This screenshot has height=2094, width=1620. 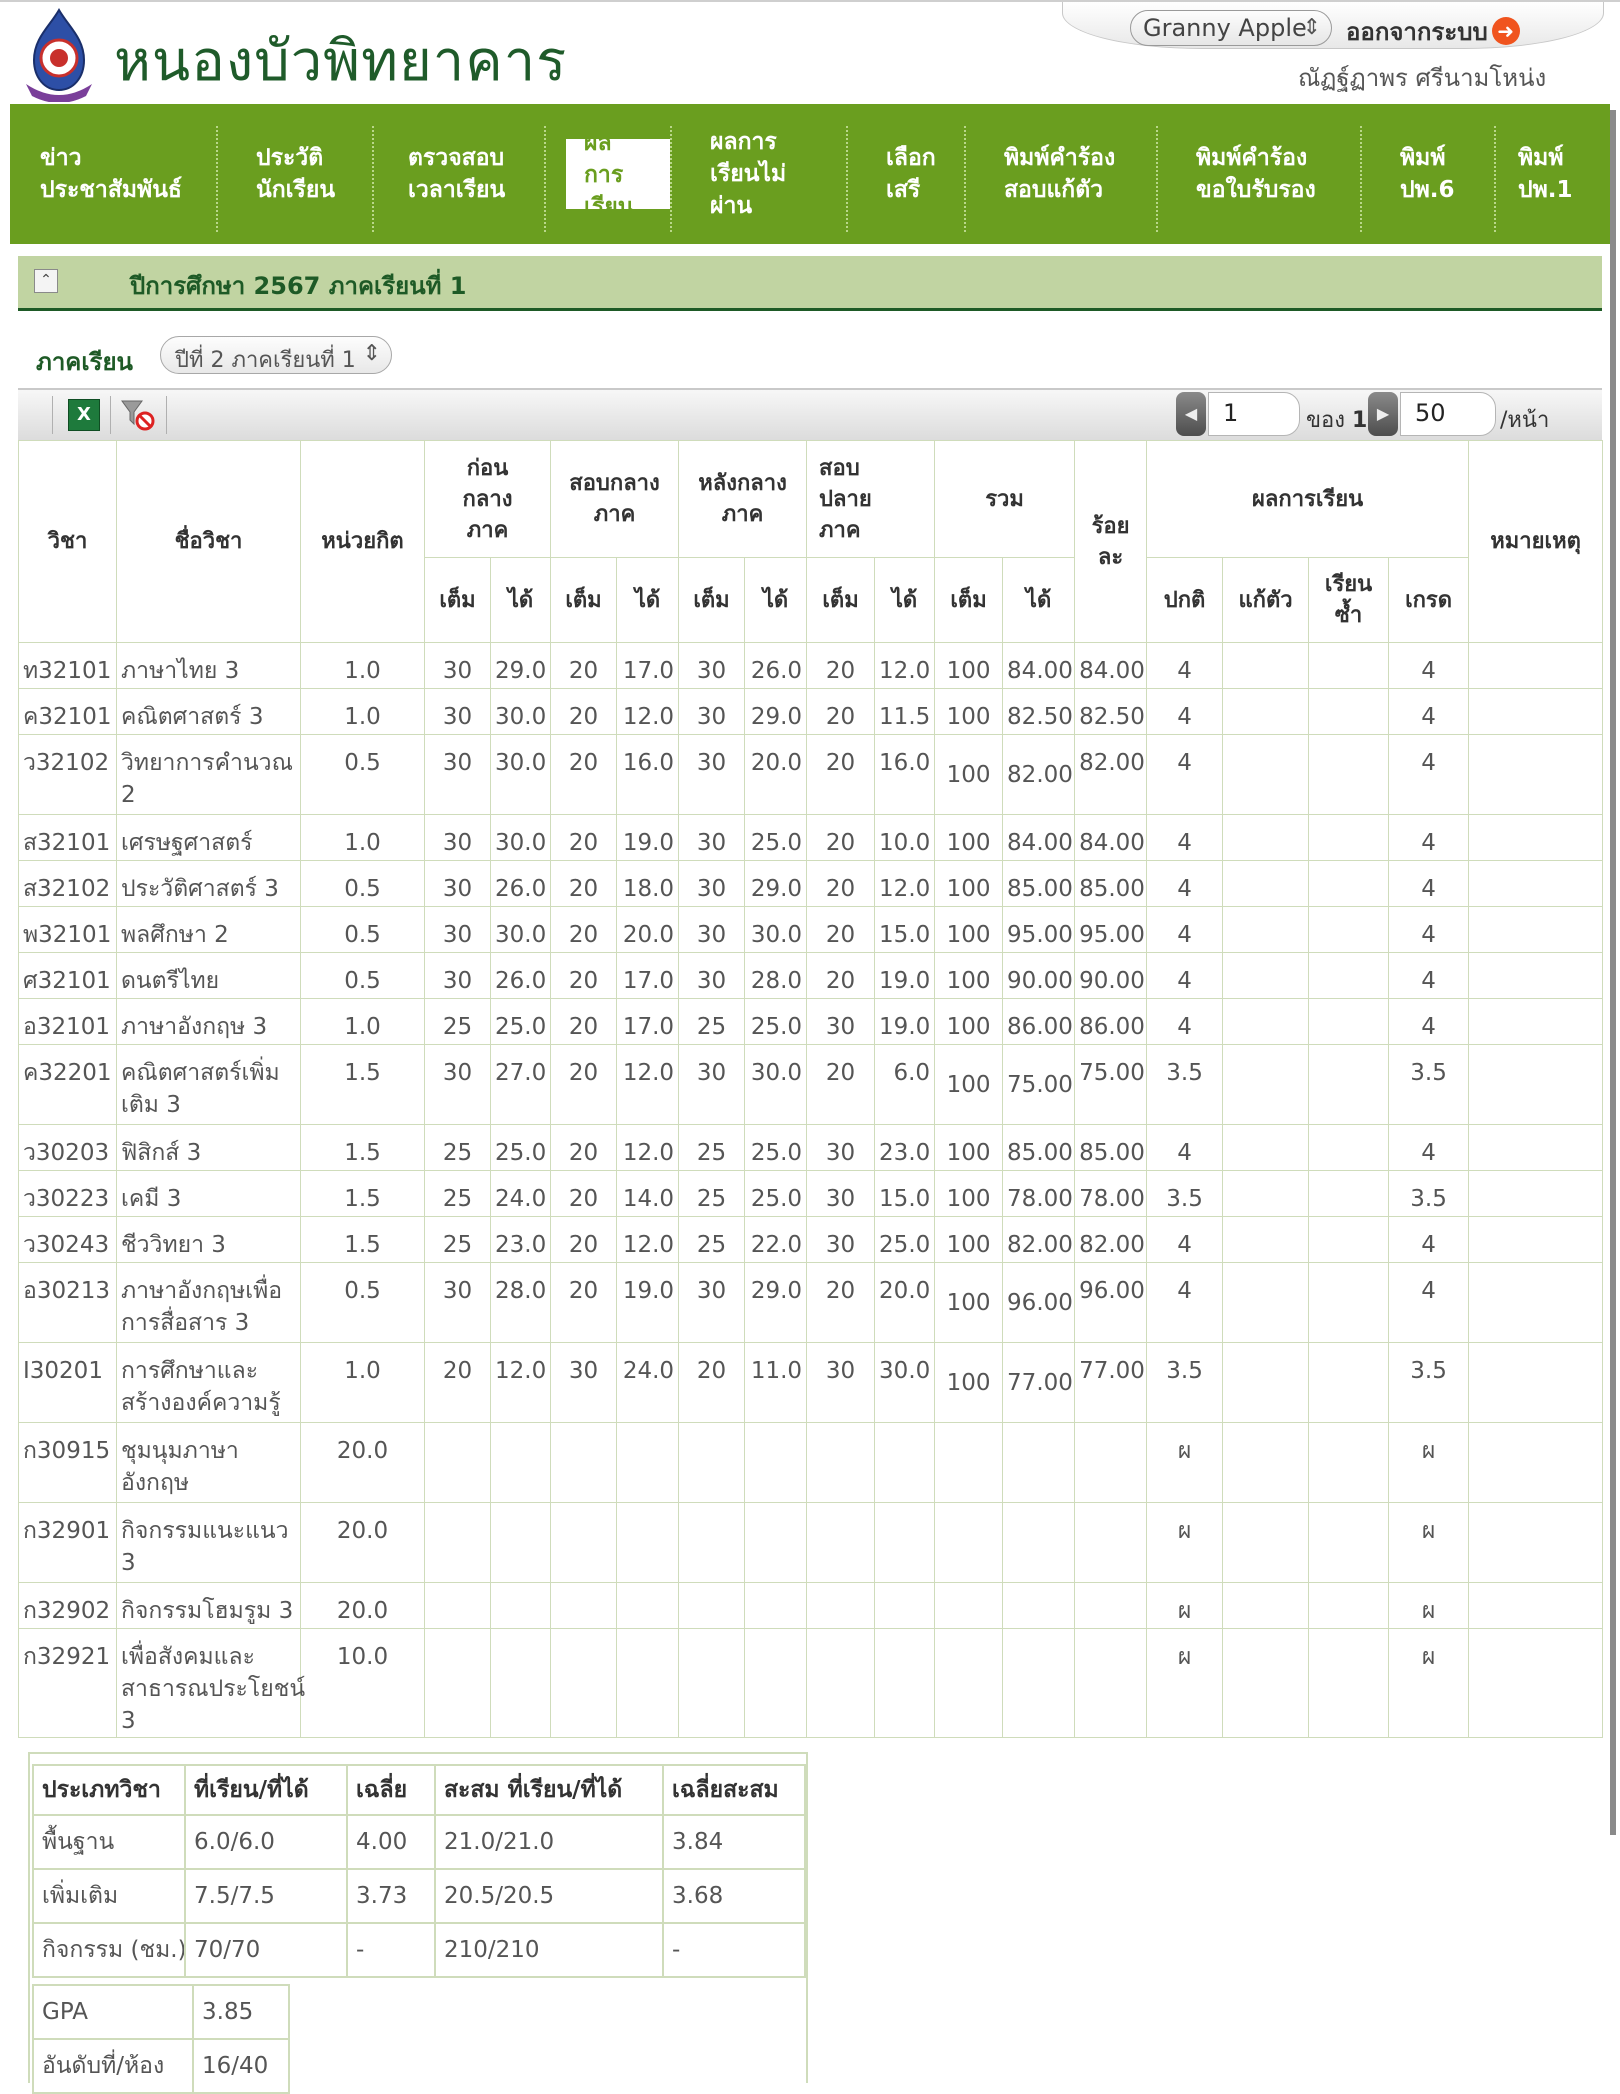 I want to click on prev-page-button: ◀, so click(x=1191, y=414).